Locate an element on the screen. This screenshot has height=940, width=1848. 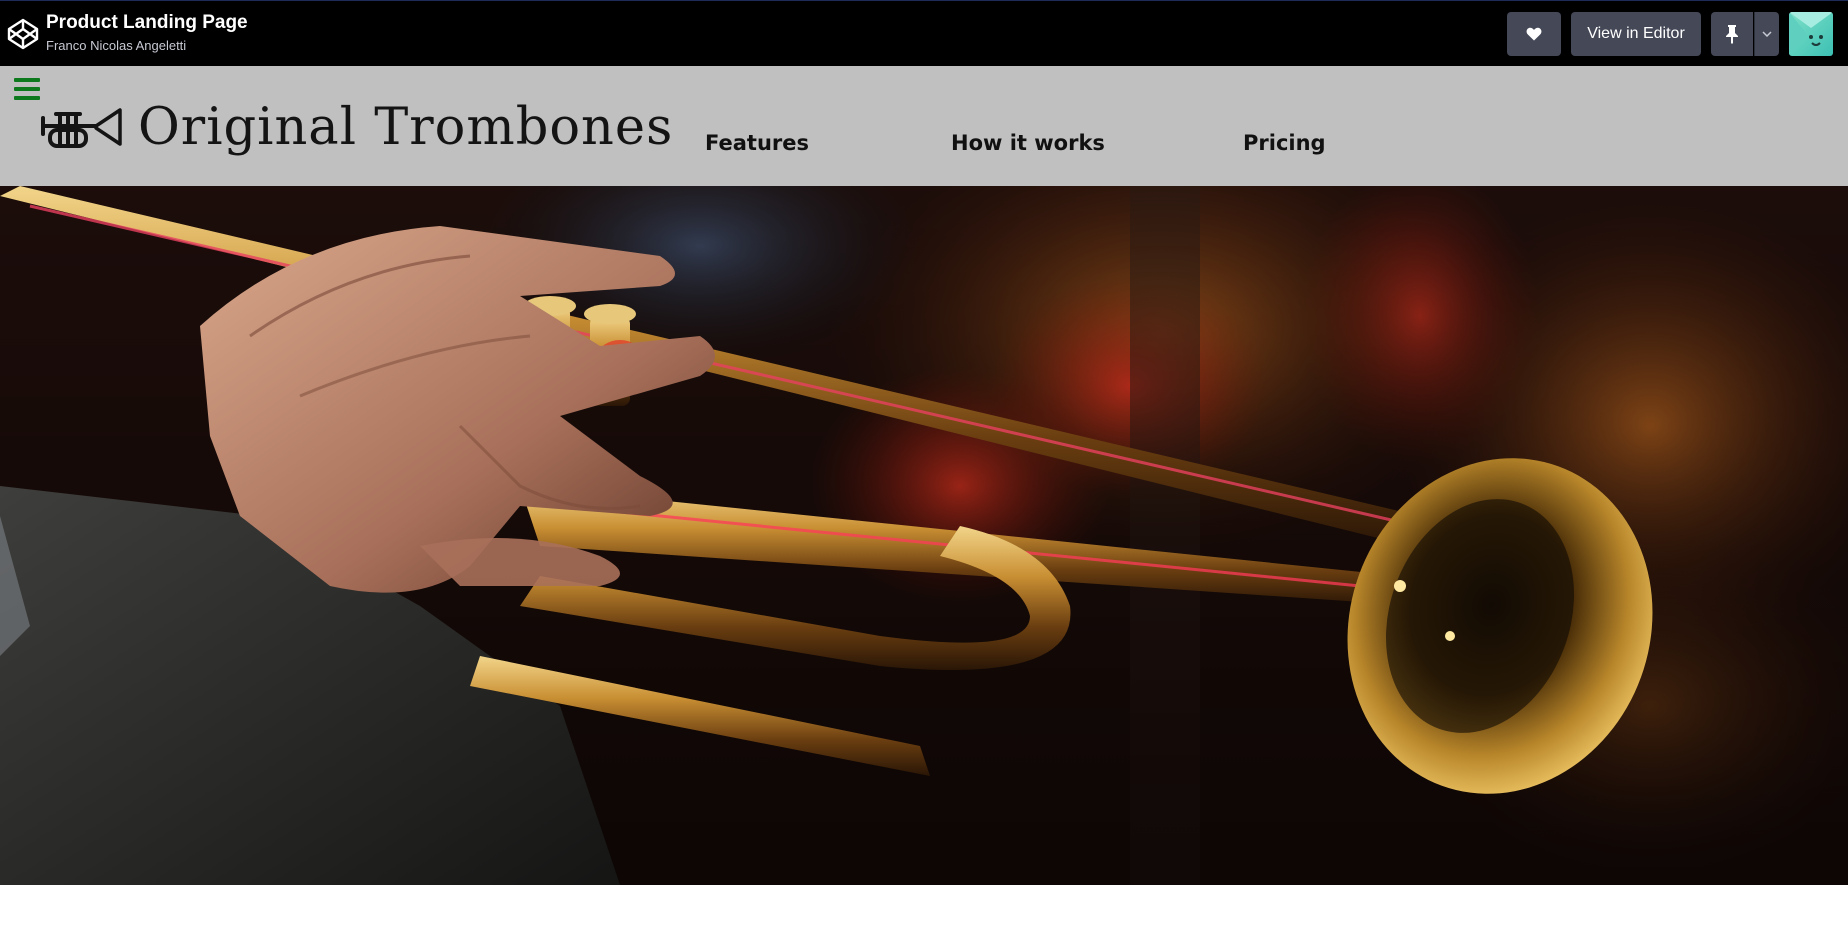
trumpet-logo-icon is located at coordinates (82, 130).